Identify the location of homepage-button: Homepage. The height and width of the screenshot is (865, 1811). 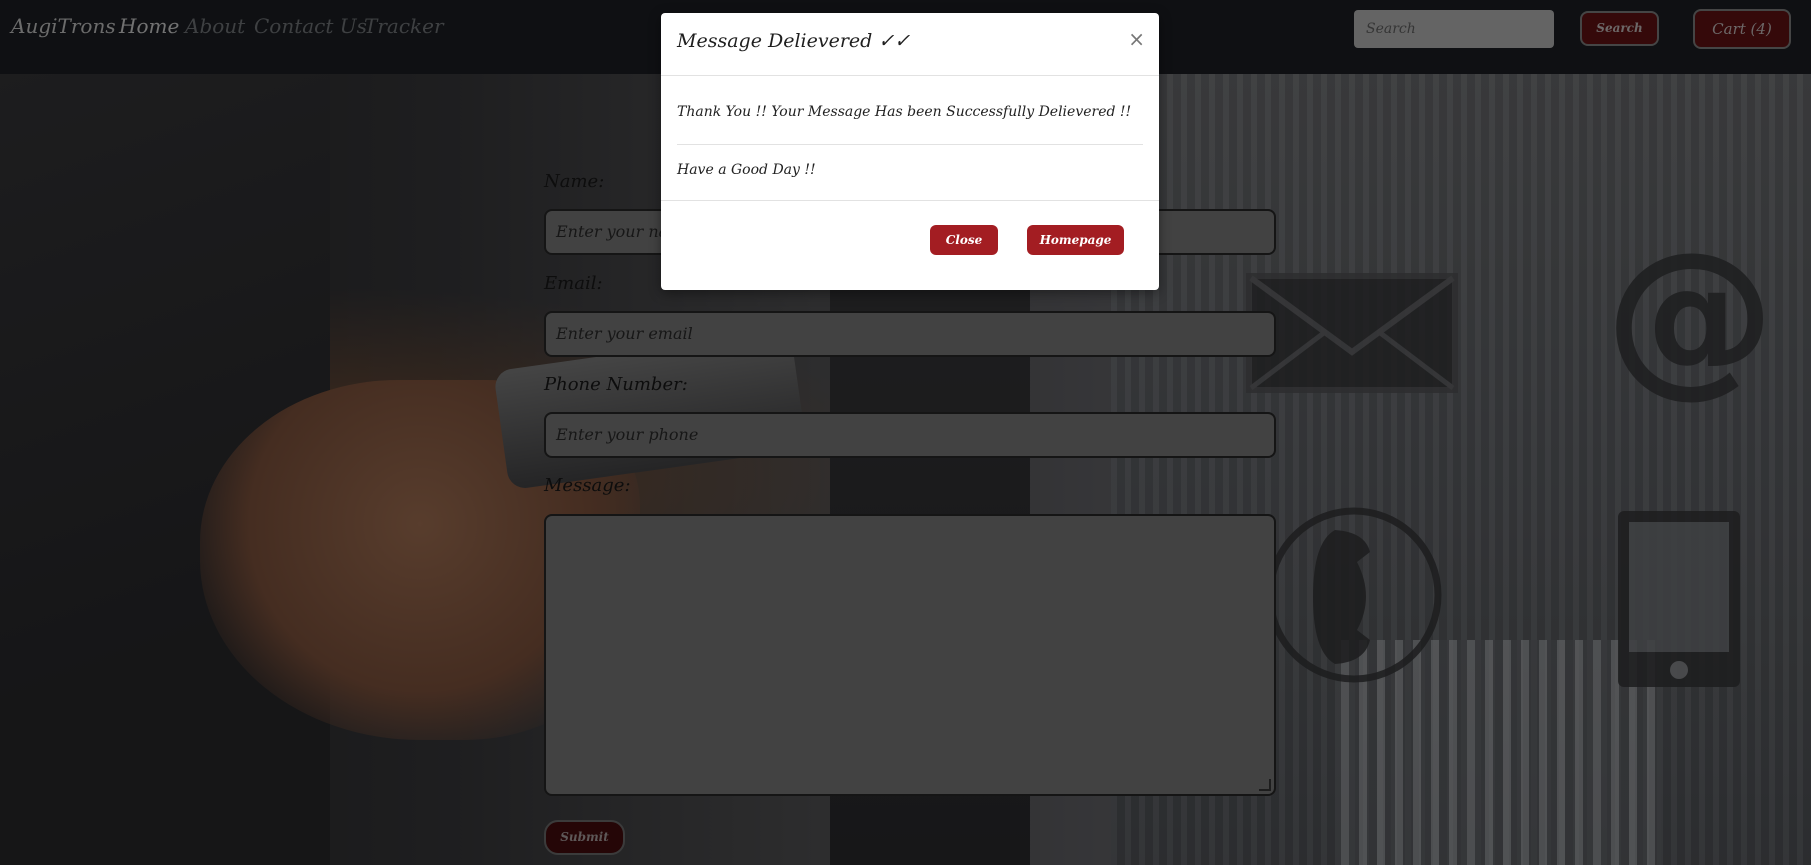
(1075, 240).